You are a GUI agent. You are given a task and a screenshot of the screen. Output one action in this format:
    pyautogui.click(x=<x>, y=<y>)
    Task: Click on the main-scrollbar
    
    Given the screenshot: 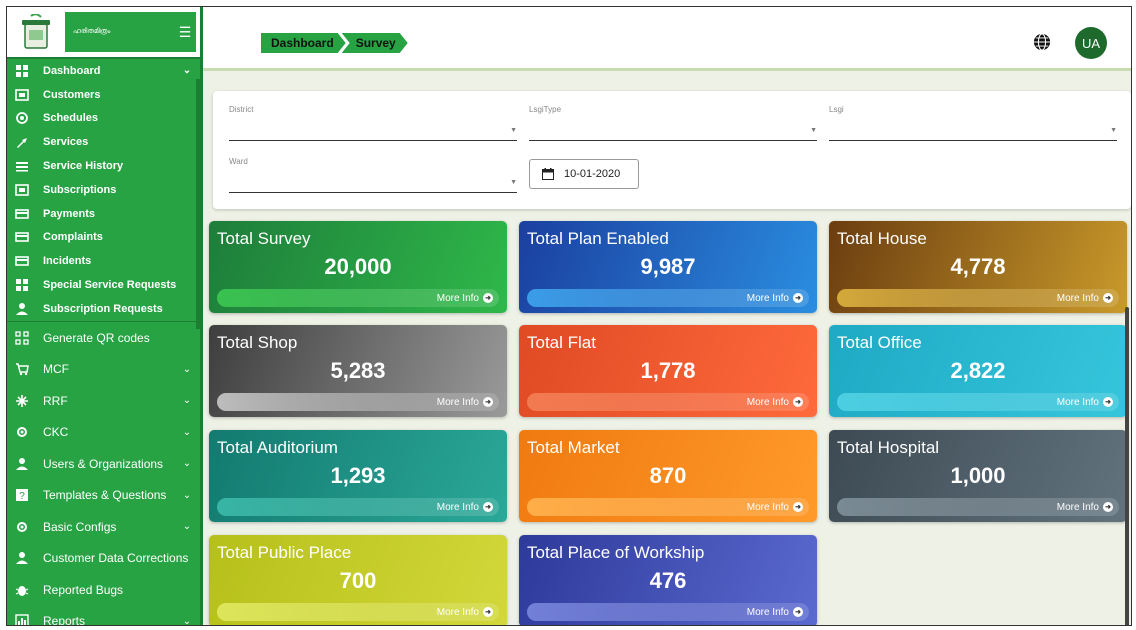 What is the action you would take?
    pyautogui.click(x=1127, y=466)
    